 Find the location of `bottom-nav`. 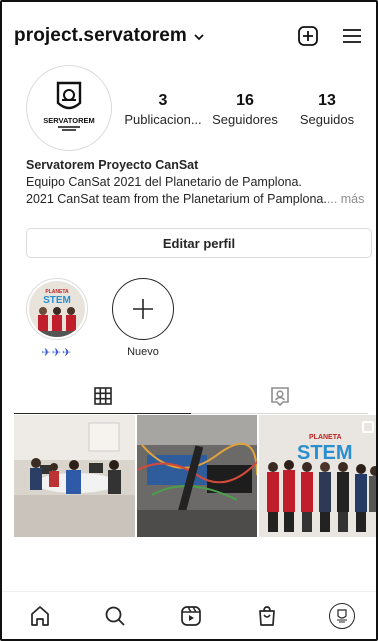

bottom-nav is located at coordinates (189, 615).